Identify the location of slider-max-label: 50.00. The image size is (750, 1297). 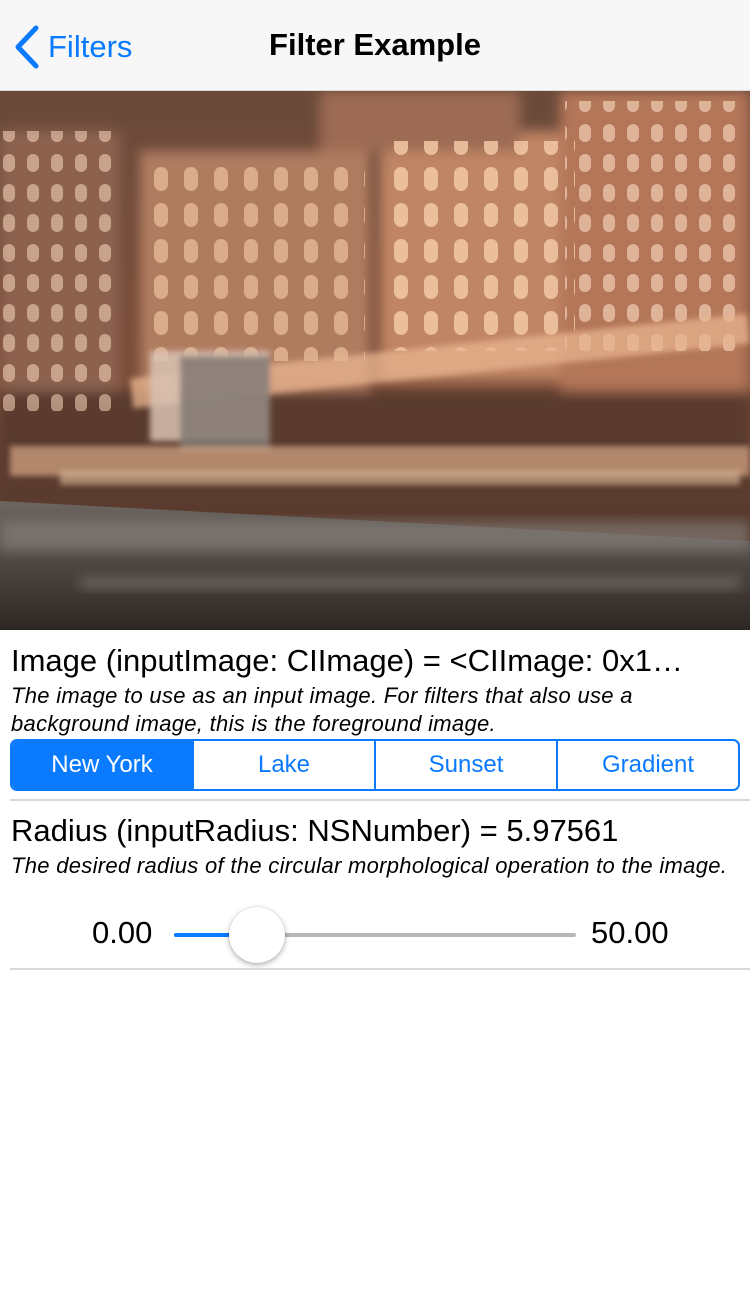
(630, 932).